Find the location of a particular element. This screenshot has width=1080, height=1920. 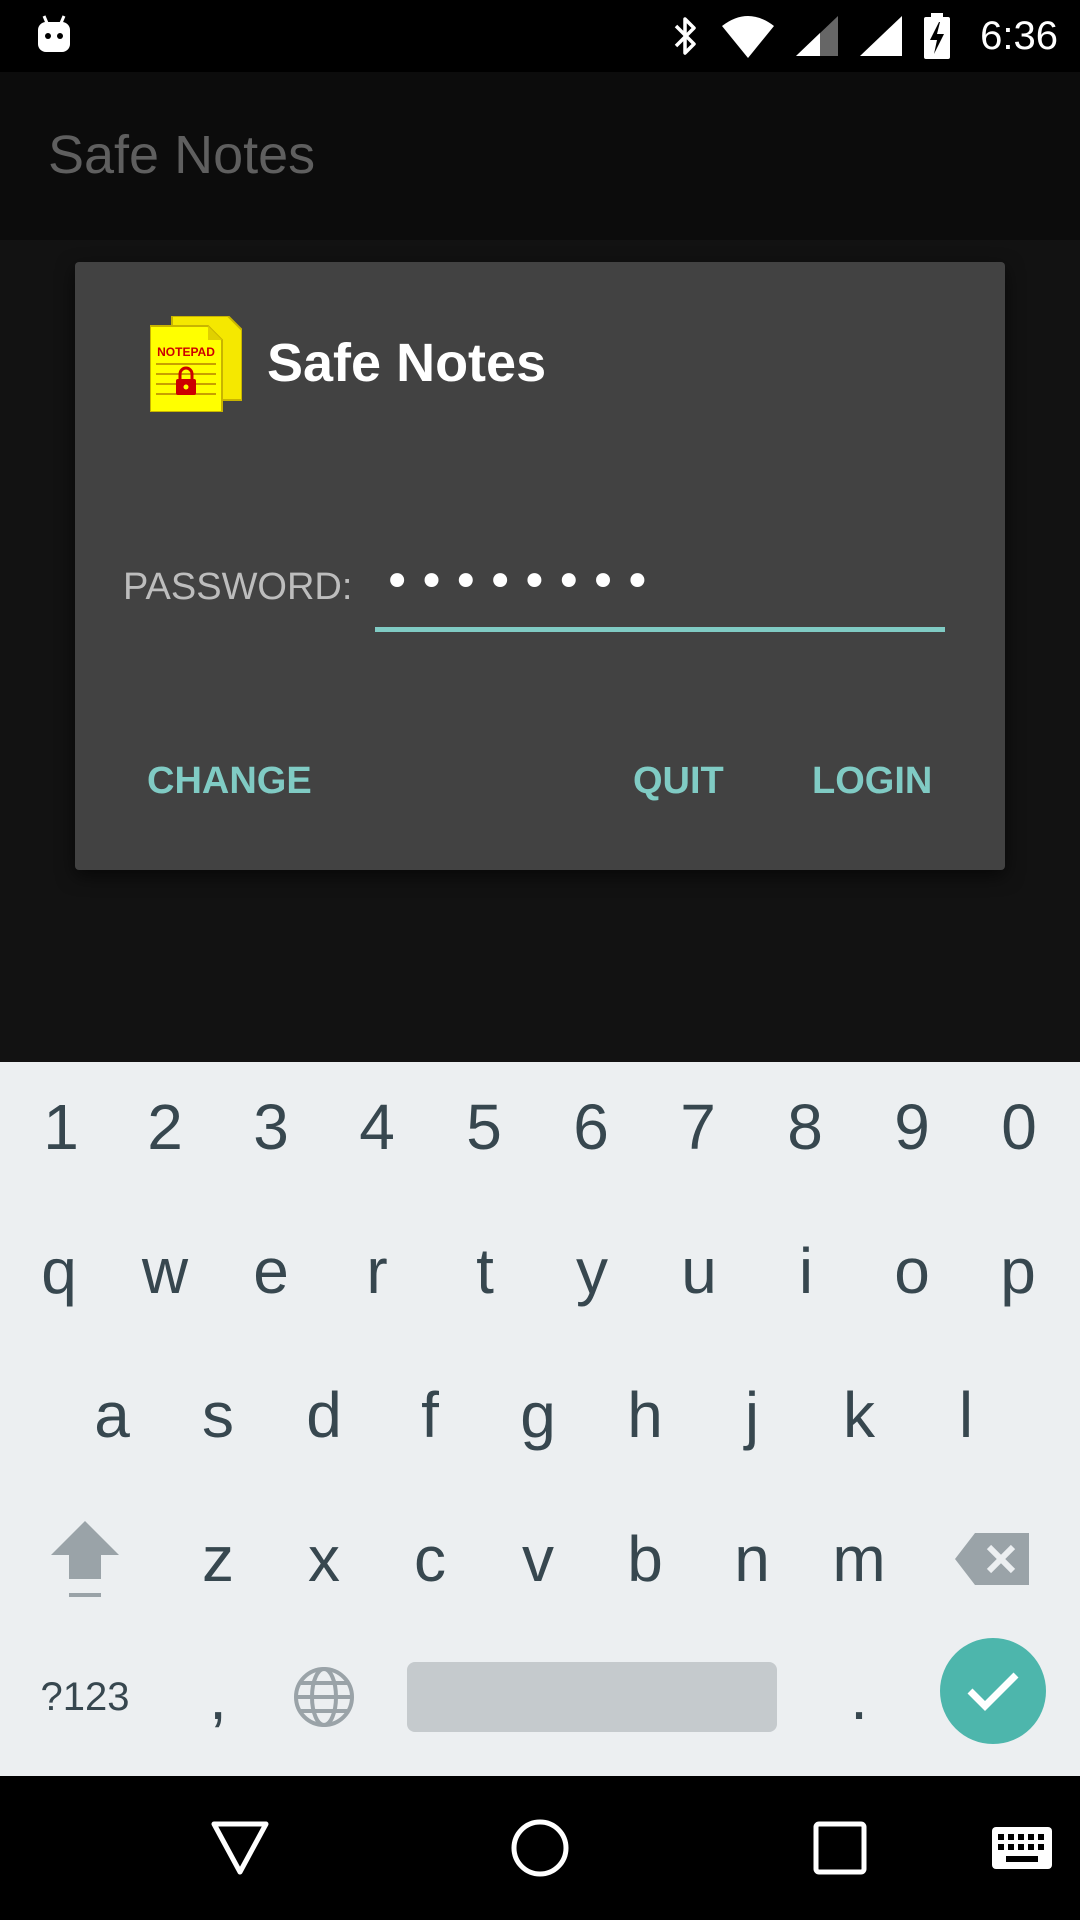

key: h is located at coordinates (645, 1415).